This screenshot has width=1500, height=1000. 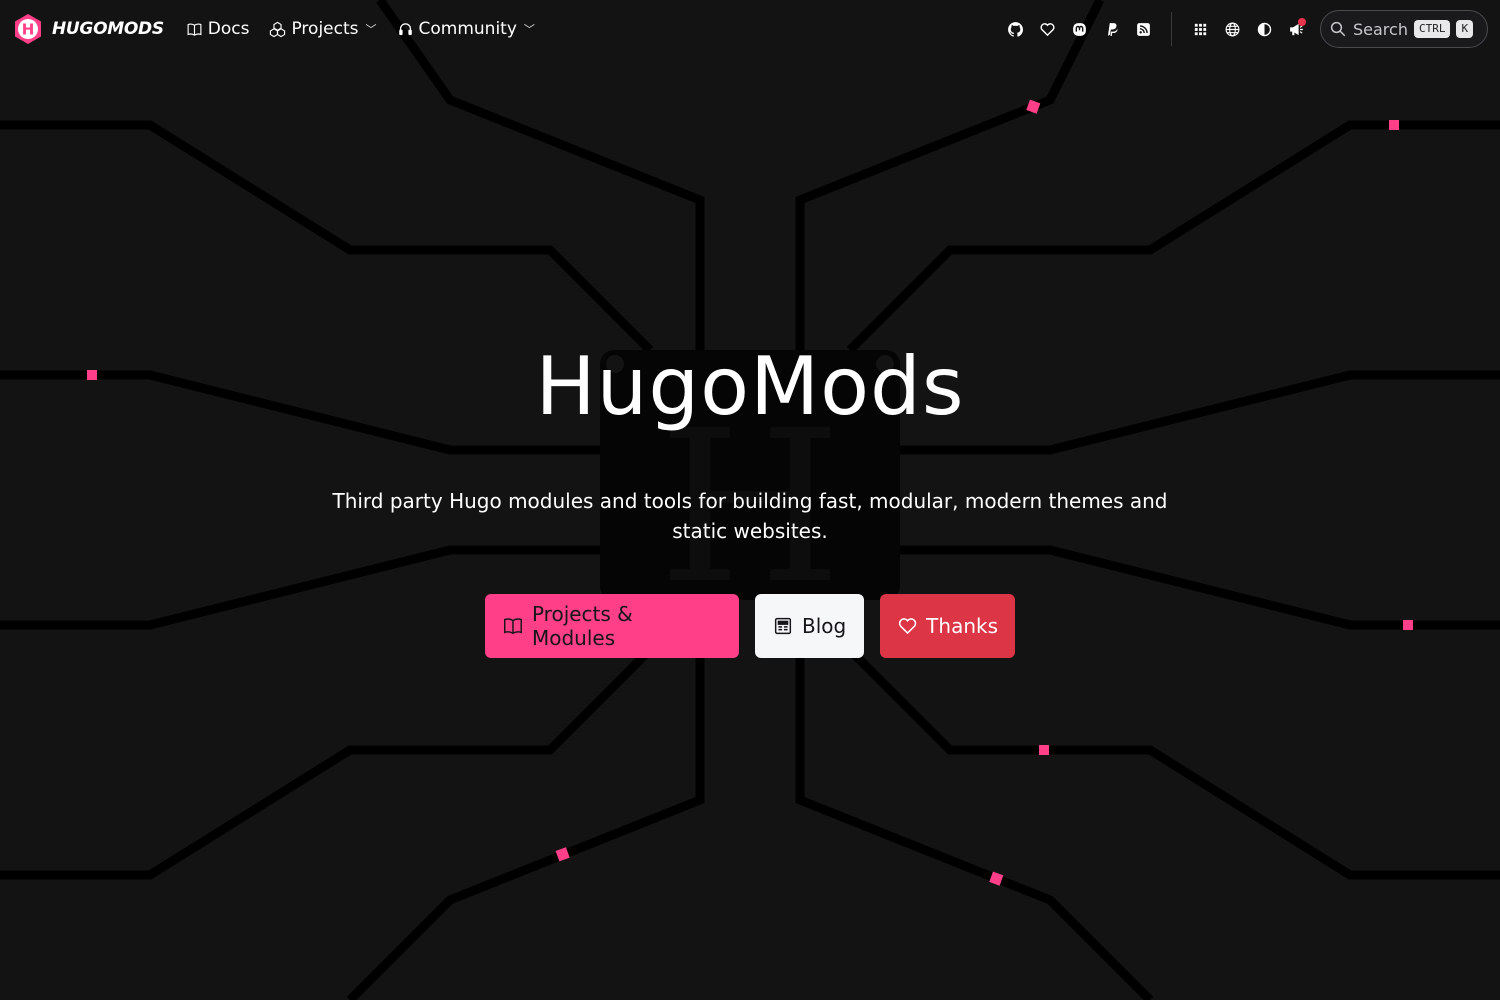 I want to click on projects-modules-button: Projects & Modules, so click(x=612, y=626).